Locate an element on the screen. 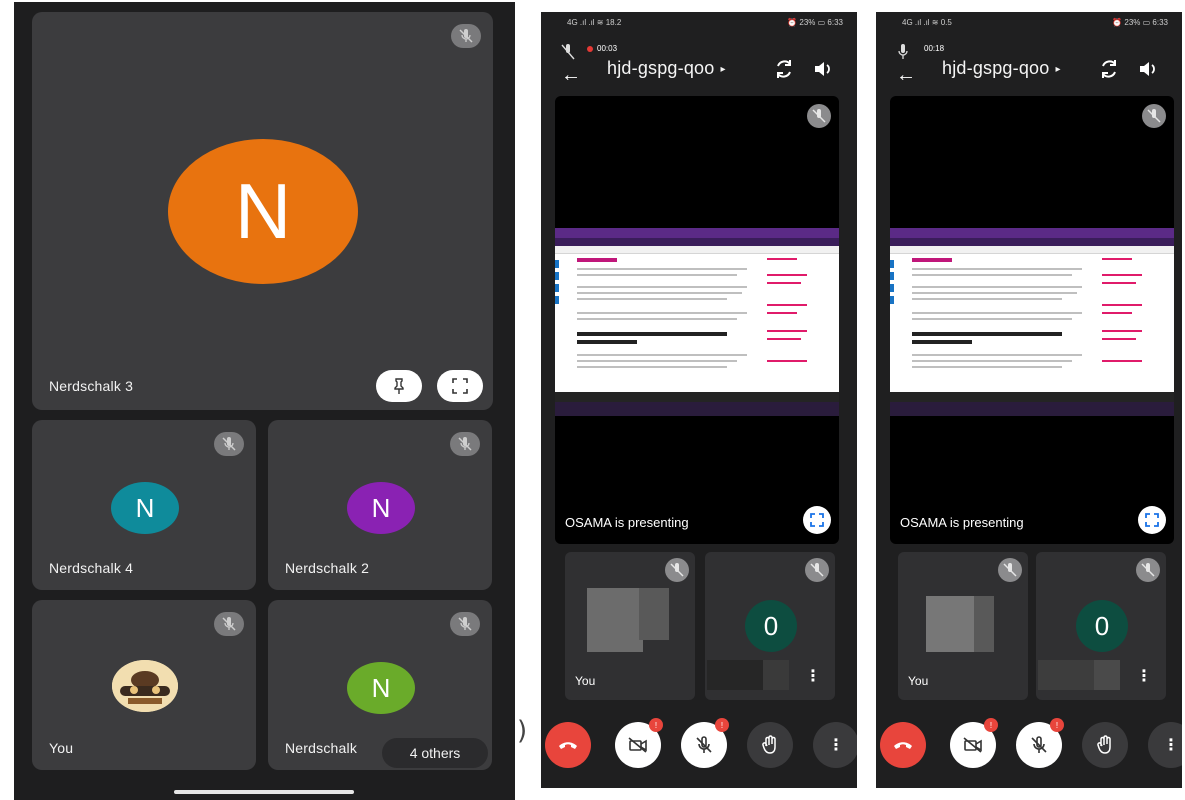 The image size is (1185, 800). fullscreen-icon is located at coordinates (460, 386).